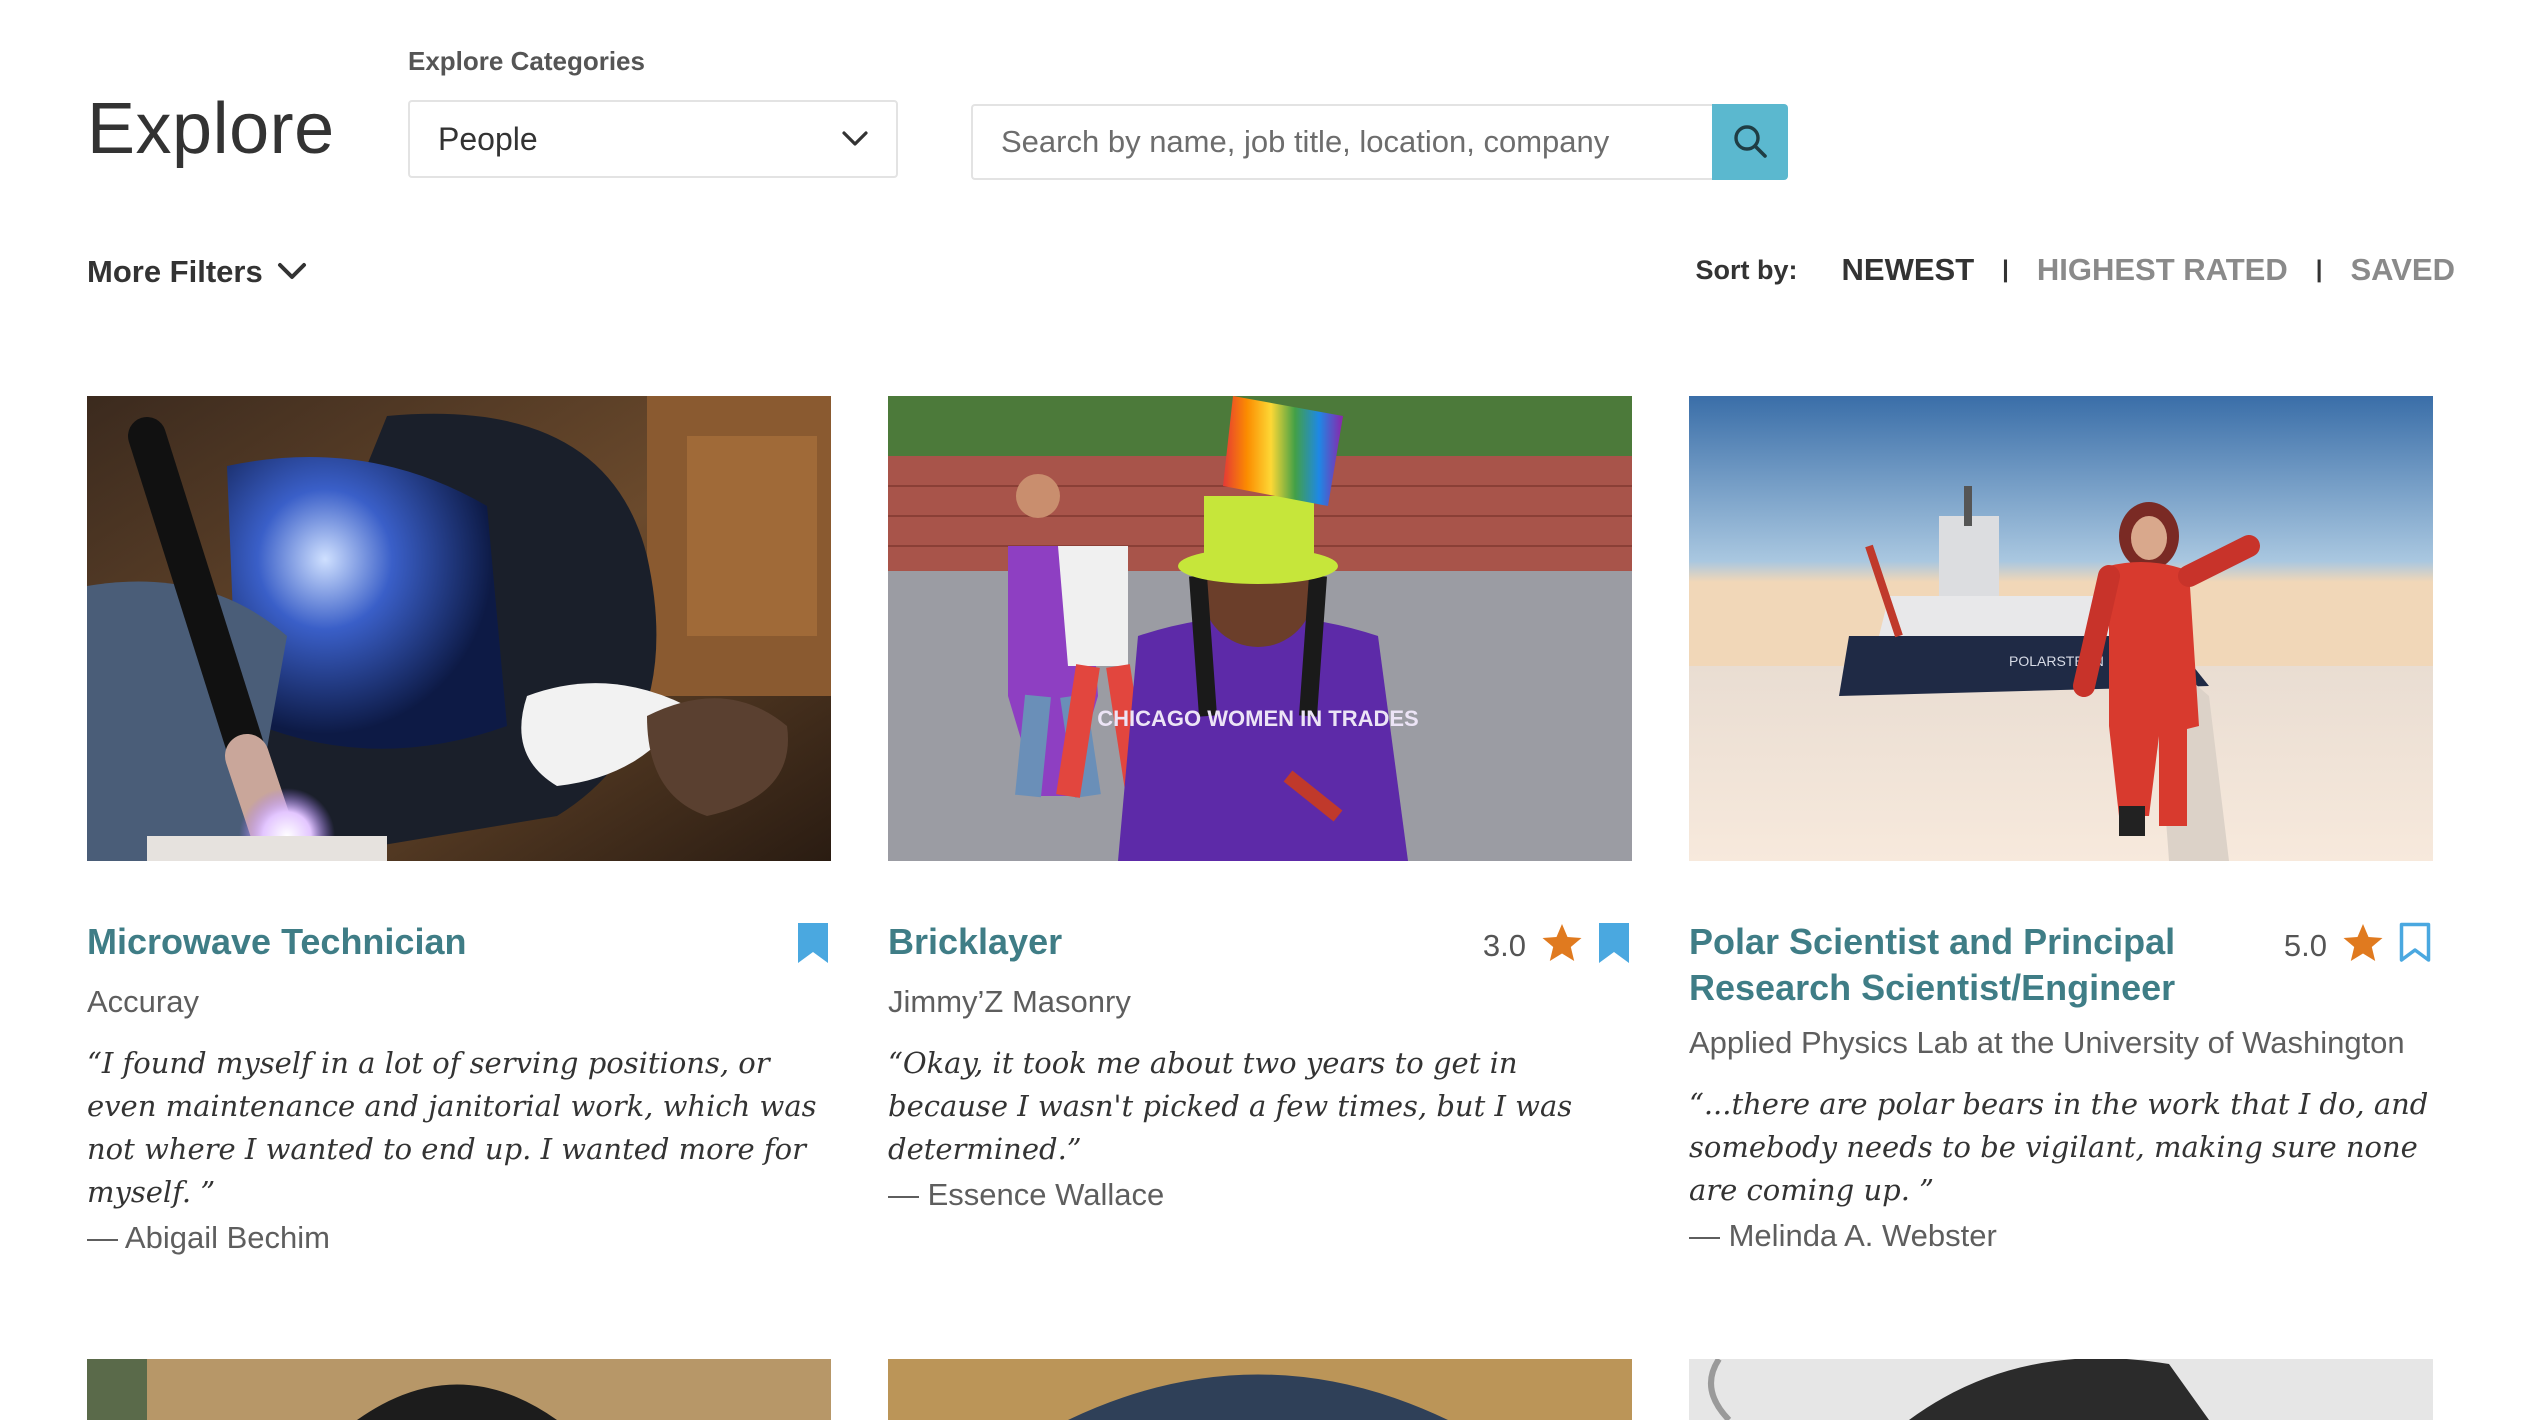 This screenshot has width=2524, height=1420. I want to click on search-icon, so click(1750, 142).